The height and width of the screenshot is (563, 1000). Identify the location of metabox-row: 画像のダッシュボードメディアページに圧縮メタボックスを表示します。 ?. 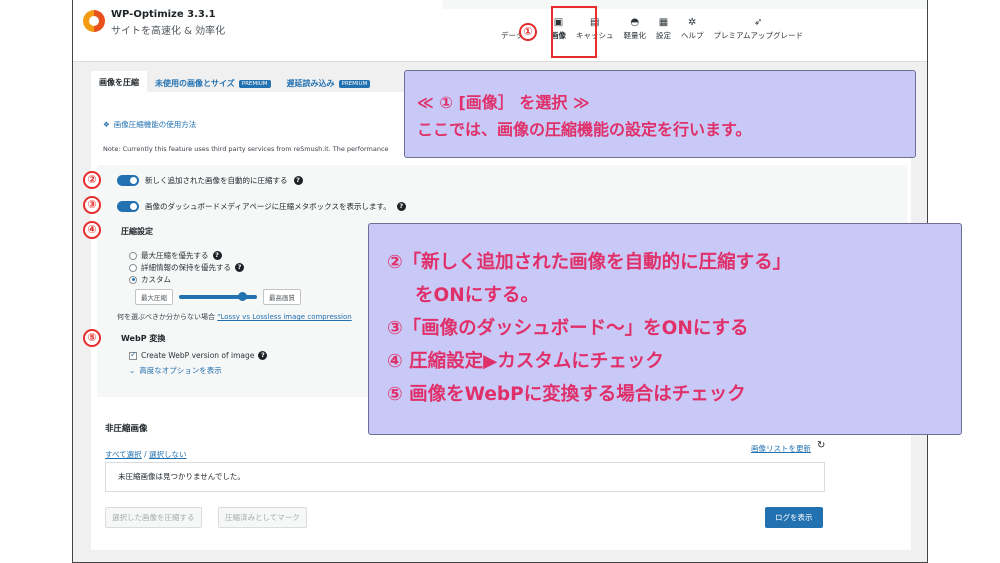
(261, 206).